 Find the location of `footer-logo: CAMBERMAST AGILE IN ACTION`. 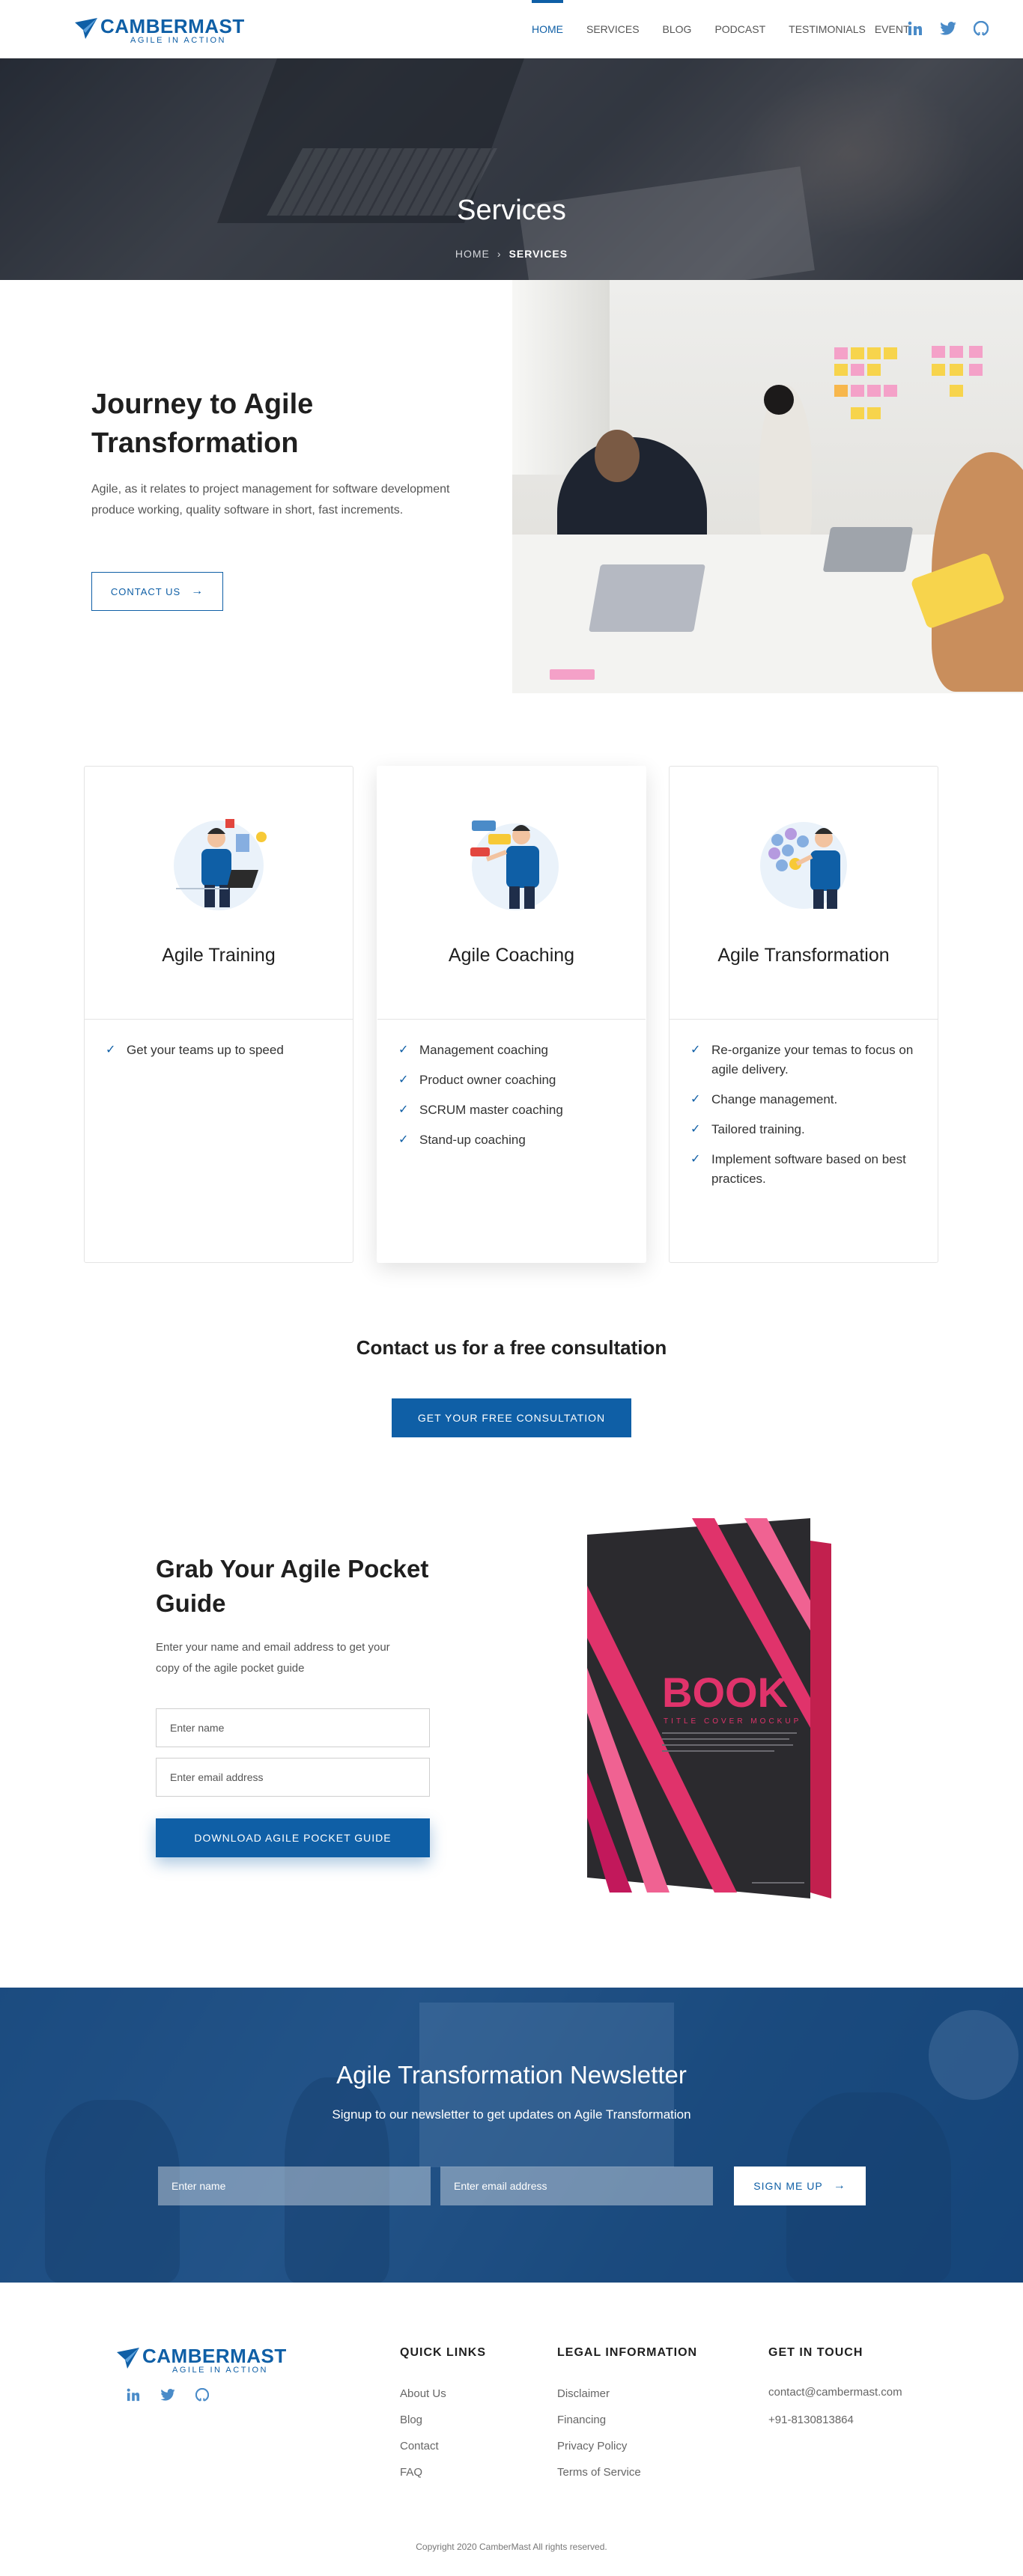

footer-logo: CAMBERMAST AGILE IN ACTION is located at coordinates (202, 2360).